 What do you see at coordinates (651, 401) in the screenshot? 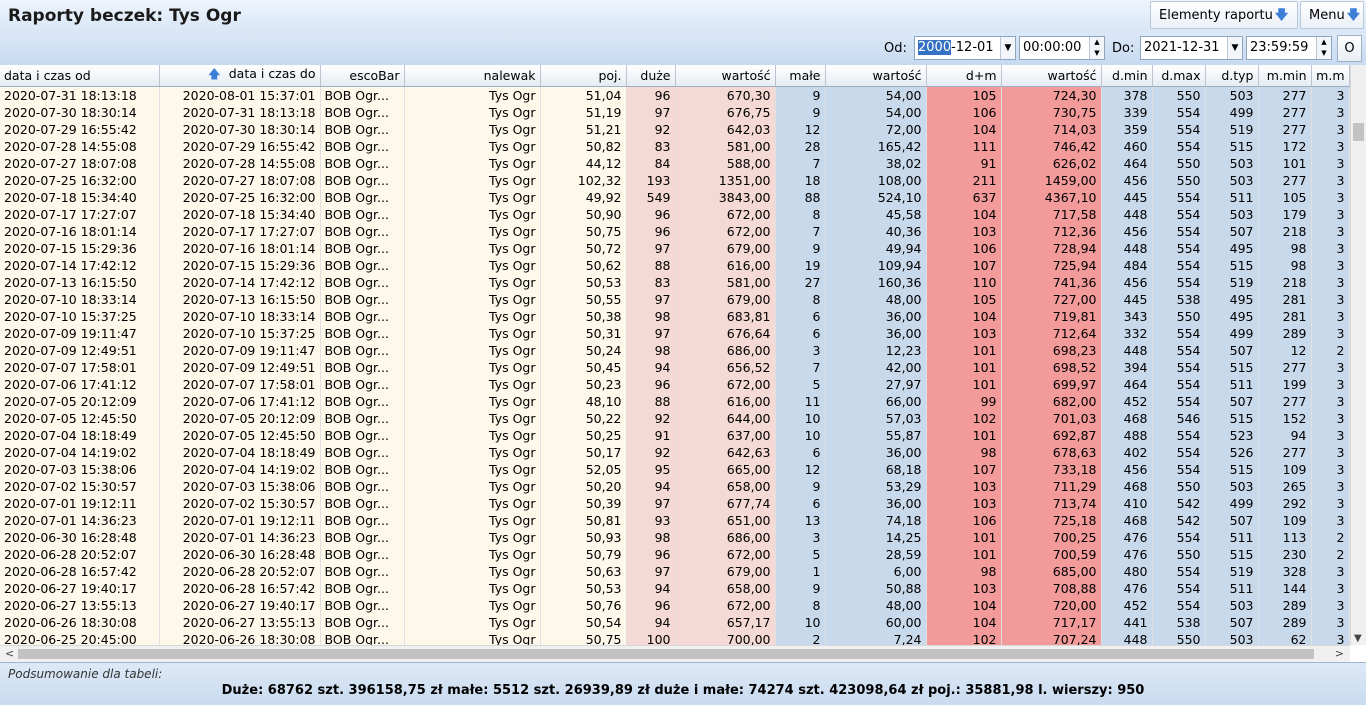
I see `table-cell: 88` at bounding box center [651, 401].